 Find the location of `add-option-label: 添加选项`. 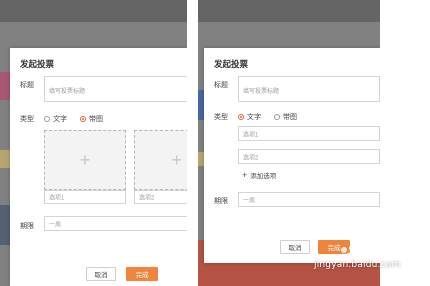

add-option-label: 添加选项 is located at coordinates (263, 176).